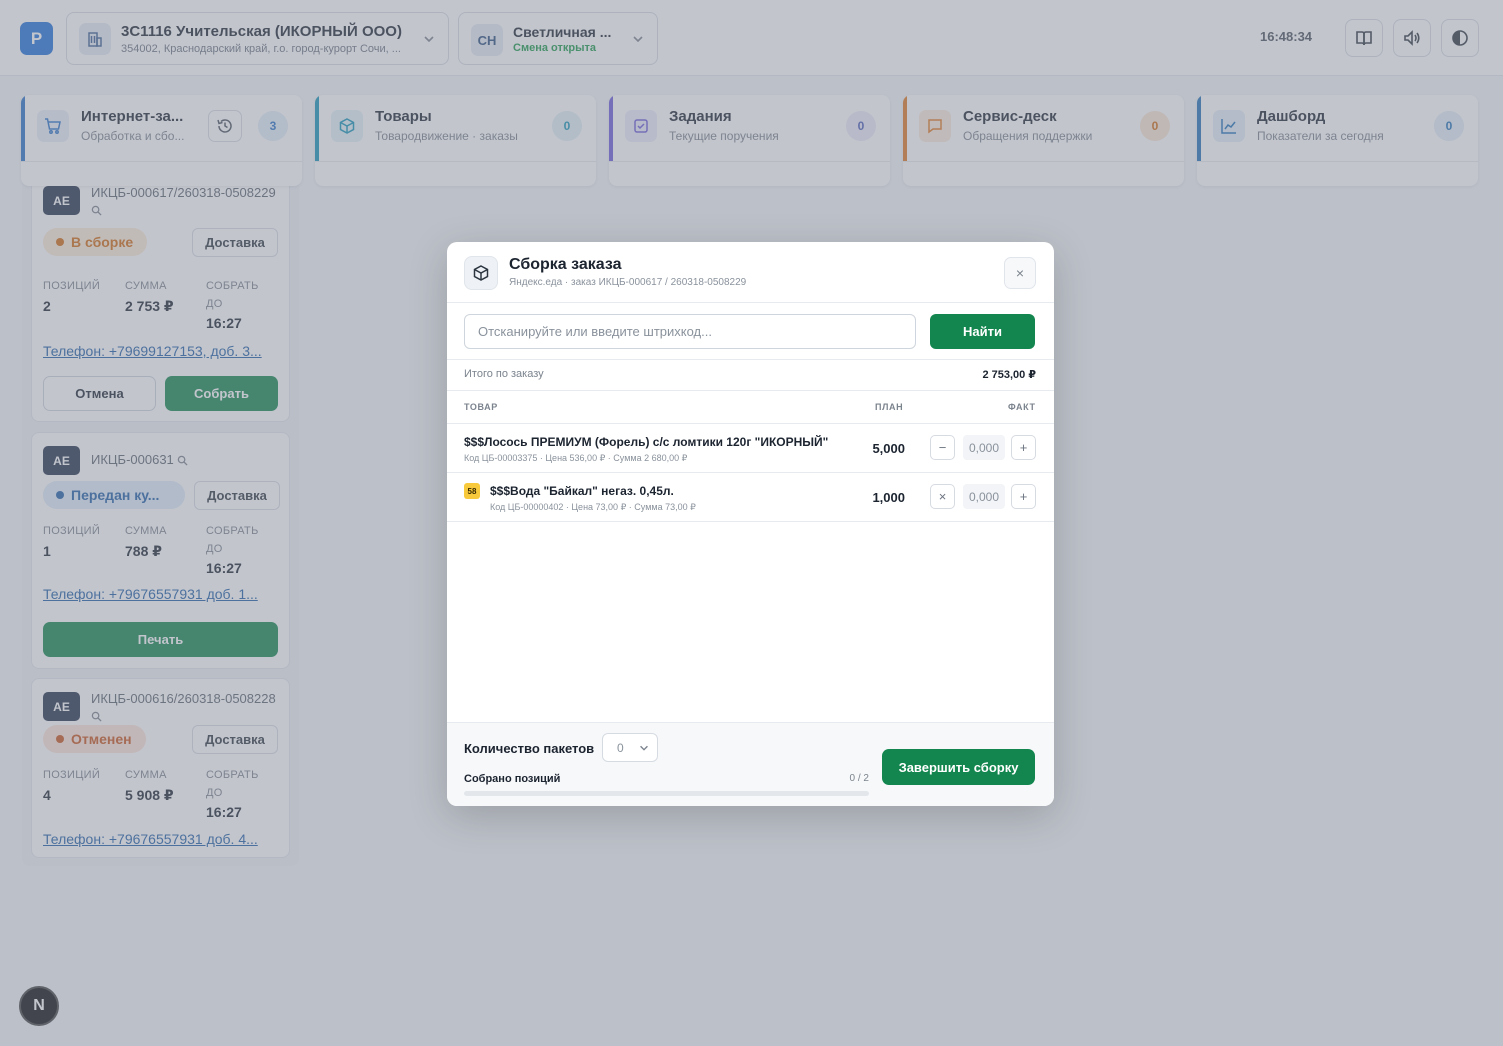 The width and height of the screenshot is (1503, 1046). Describe the element at coordinates (666, 793) in the screenshot. I see `collected-progress` at that location.